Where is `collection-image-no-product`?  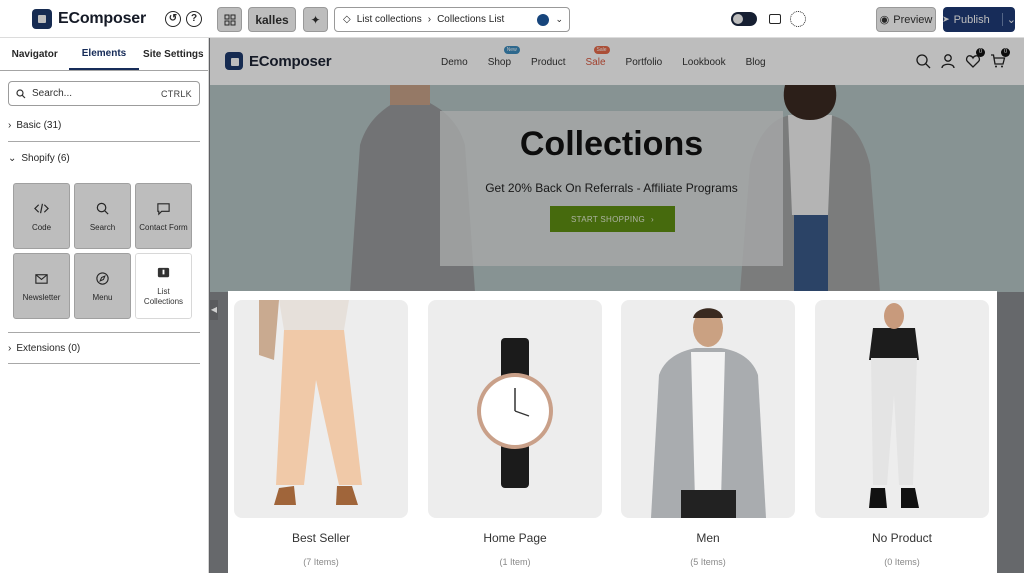 collection-image-no-product is located at coordinates (902, 409).